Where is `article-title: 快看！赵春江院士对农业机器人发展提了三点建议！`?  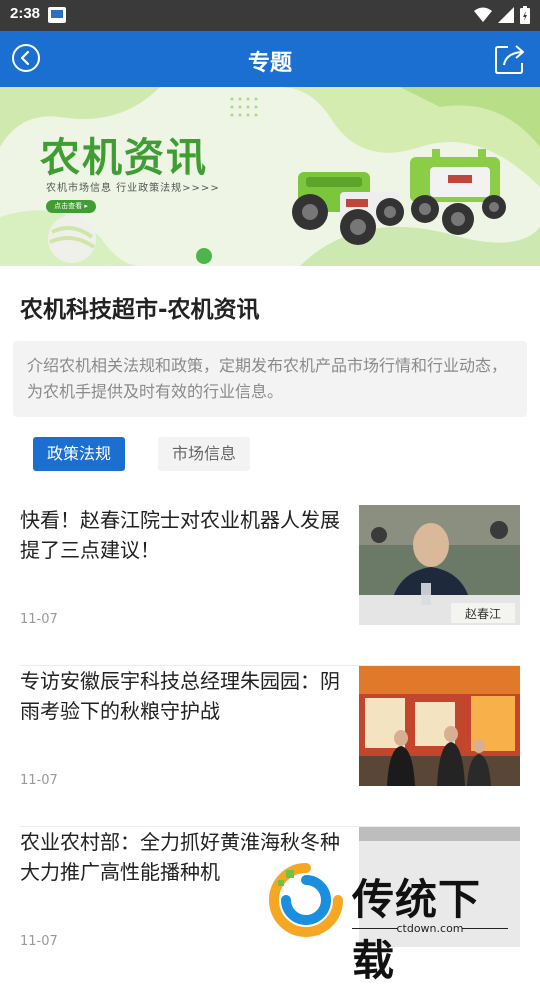
article-title: 快看！赵春江院士对农业机器人发展提了三点建议！ is located at coordinates (180, 535).